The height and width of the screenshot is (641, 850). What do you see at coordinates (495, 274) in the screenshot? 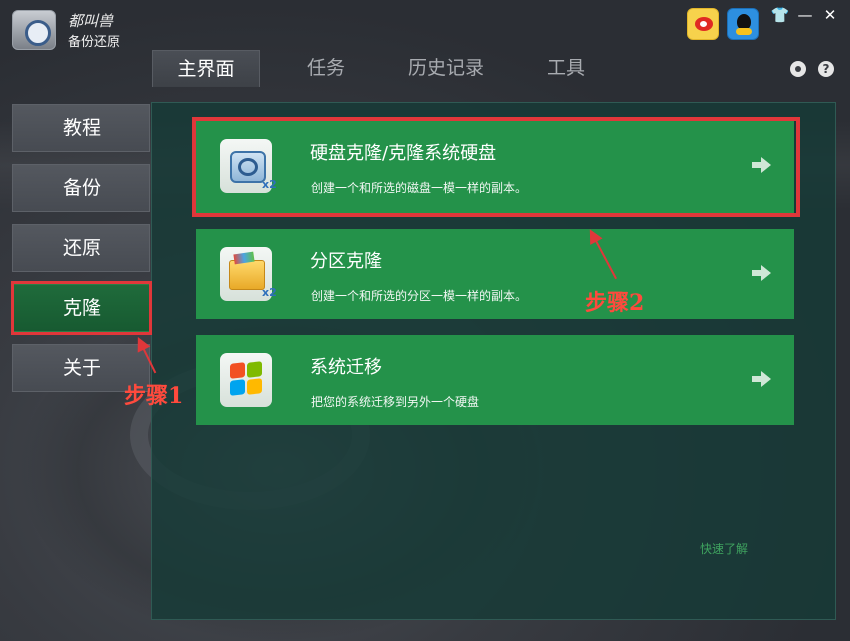
I see `partition-clone-card: x2 分区克隆 创建一个和所选的分区一模一样的副本。` at bounding box center [495, 274].